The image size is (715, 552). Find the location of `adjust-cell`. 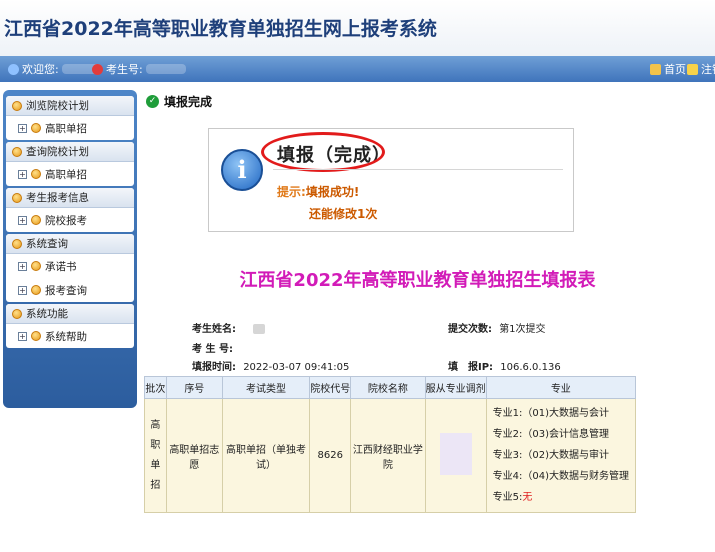

adjust-cell is located at coordinates (455, 455).